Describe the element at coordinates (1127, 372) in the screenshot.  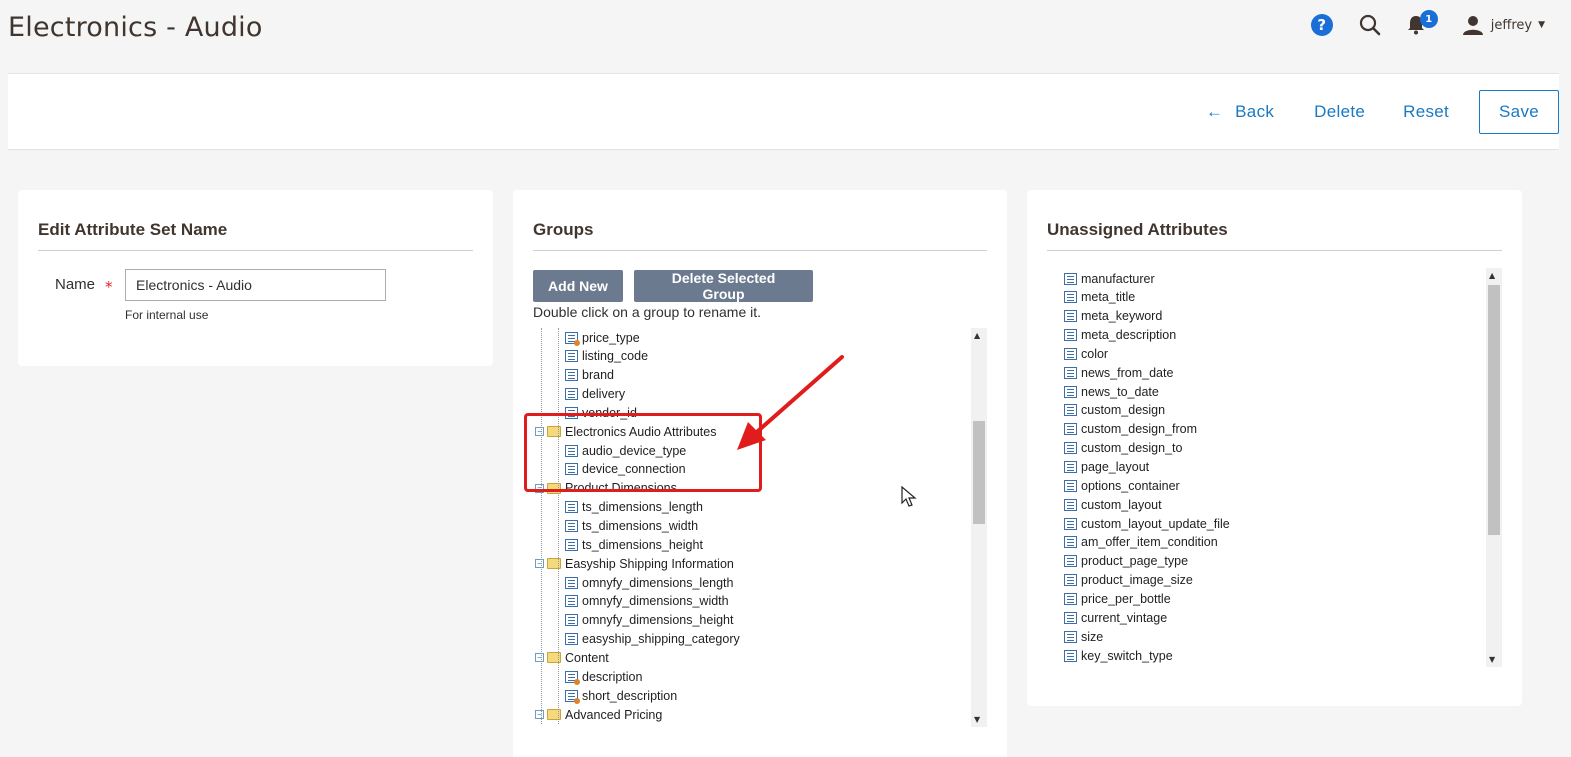
I see `attribute-label: news_from_date` at that location.